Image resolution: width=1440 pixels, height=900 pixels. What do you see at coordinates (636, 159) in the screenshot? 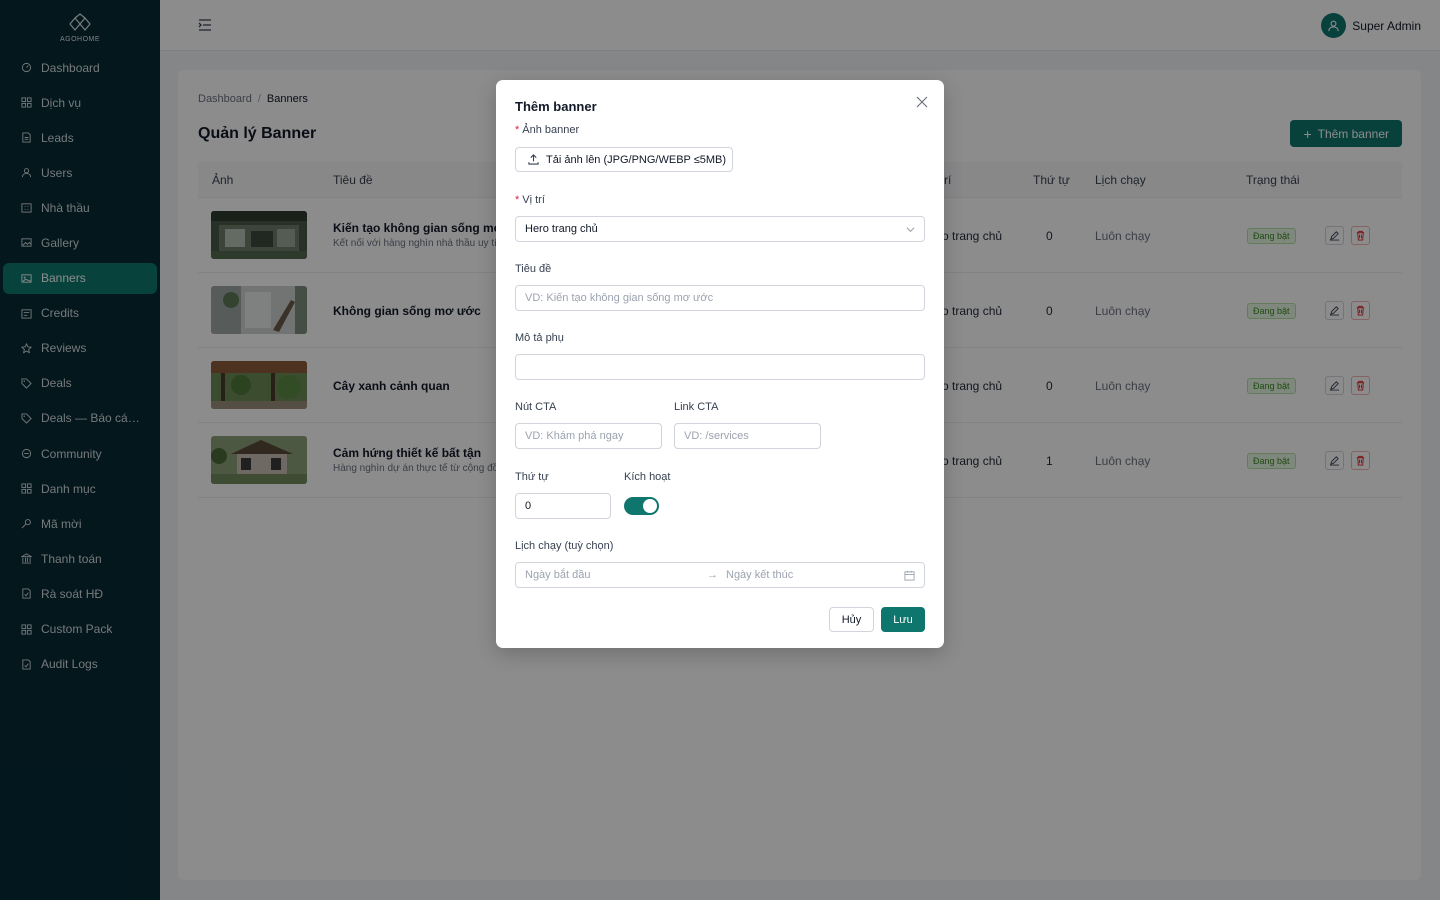
I see `upload-label: Tải ảnh lên (JPG/PNG/WEBP ≤5MB)` at bounding box center [636, 159].